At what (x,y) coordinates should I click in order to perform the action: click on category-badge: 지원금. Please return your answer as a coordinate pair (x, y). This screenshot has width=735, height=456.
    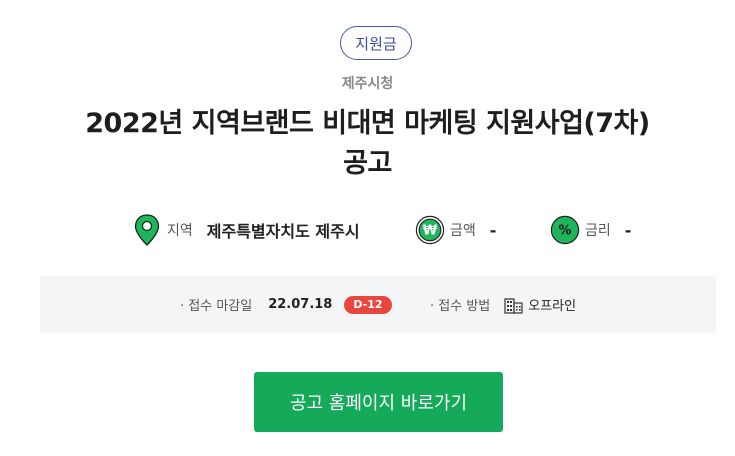
    Looking at the image, I should click on (376, 43).